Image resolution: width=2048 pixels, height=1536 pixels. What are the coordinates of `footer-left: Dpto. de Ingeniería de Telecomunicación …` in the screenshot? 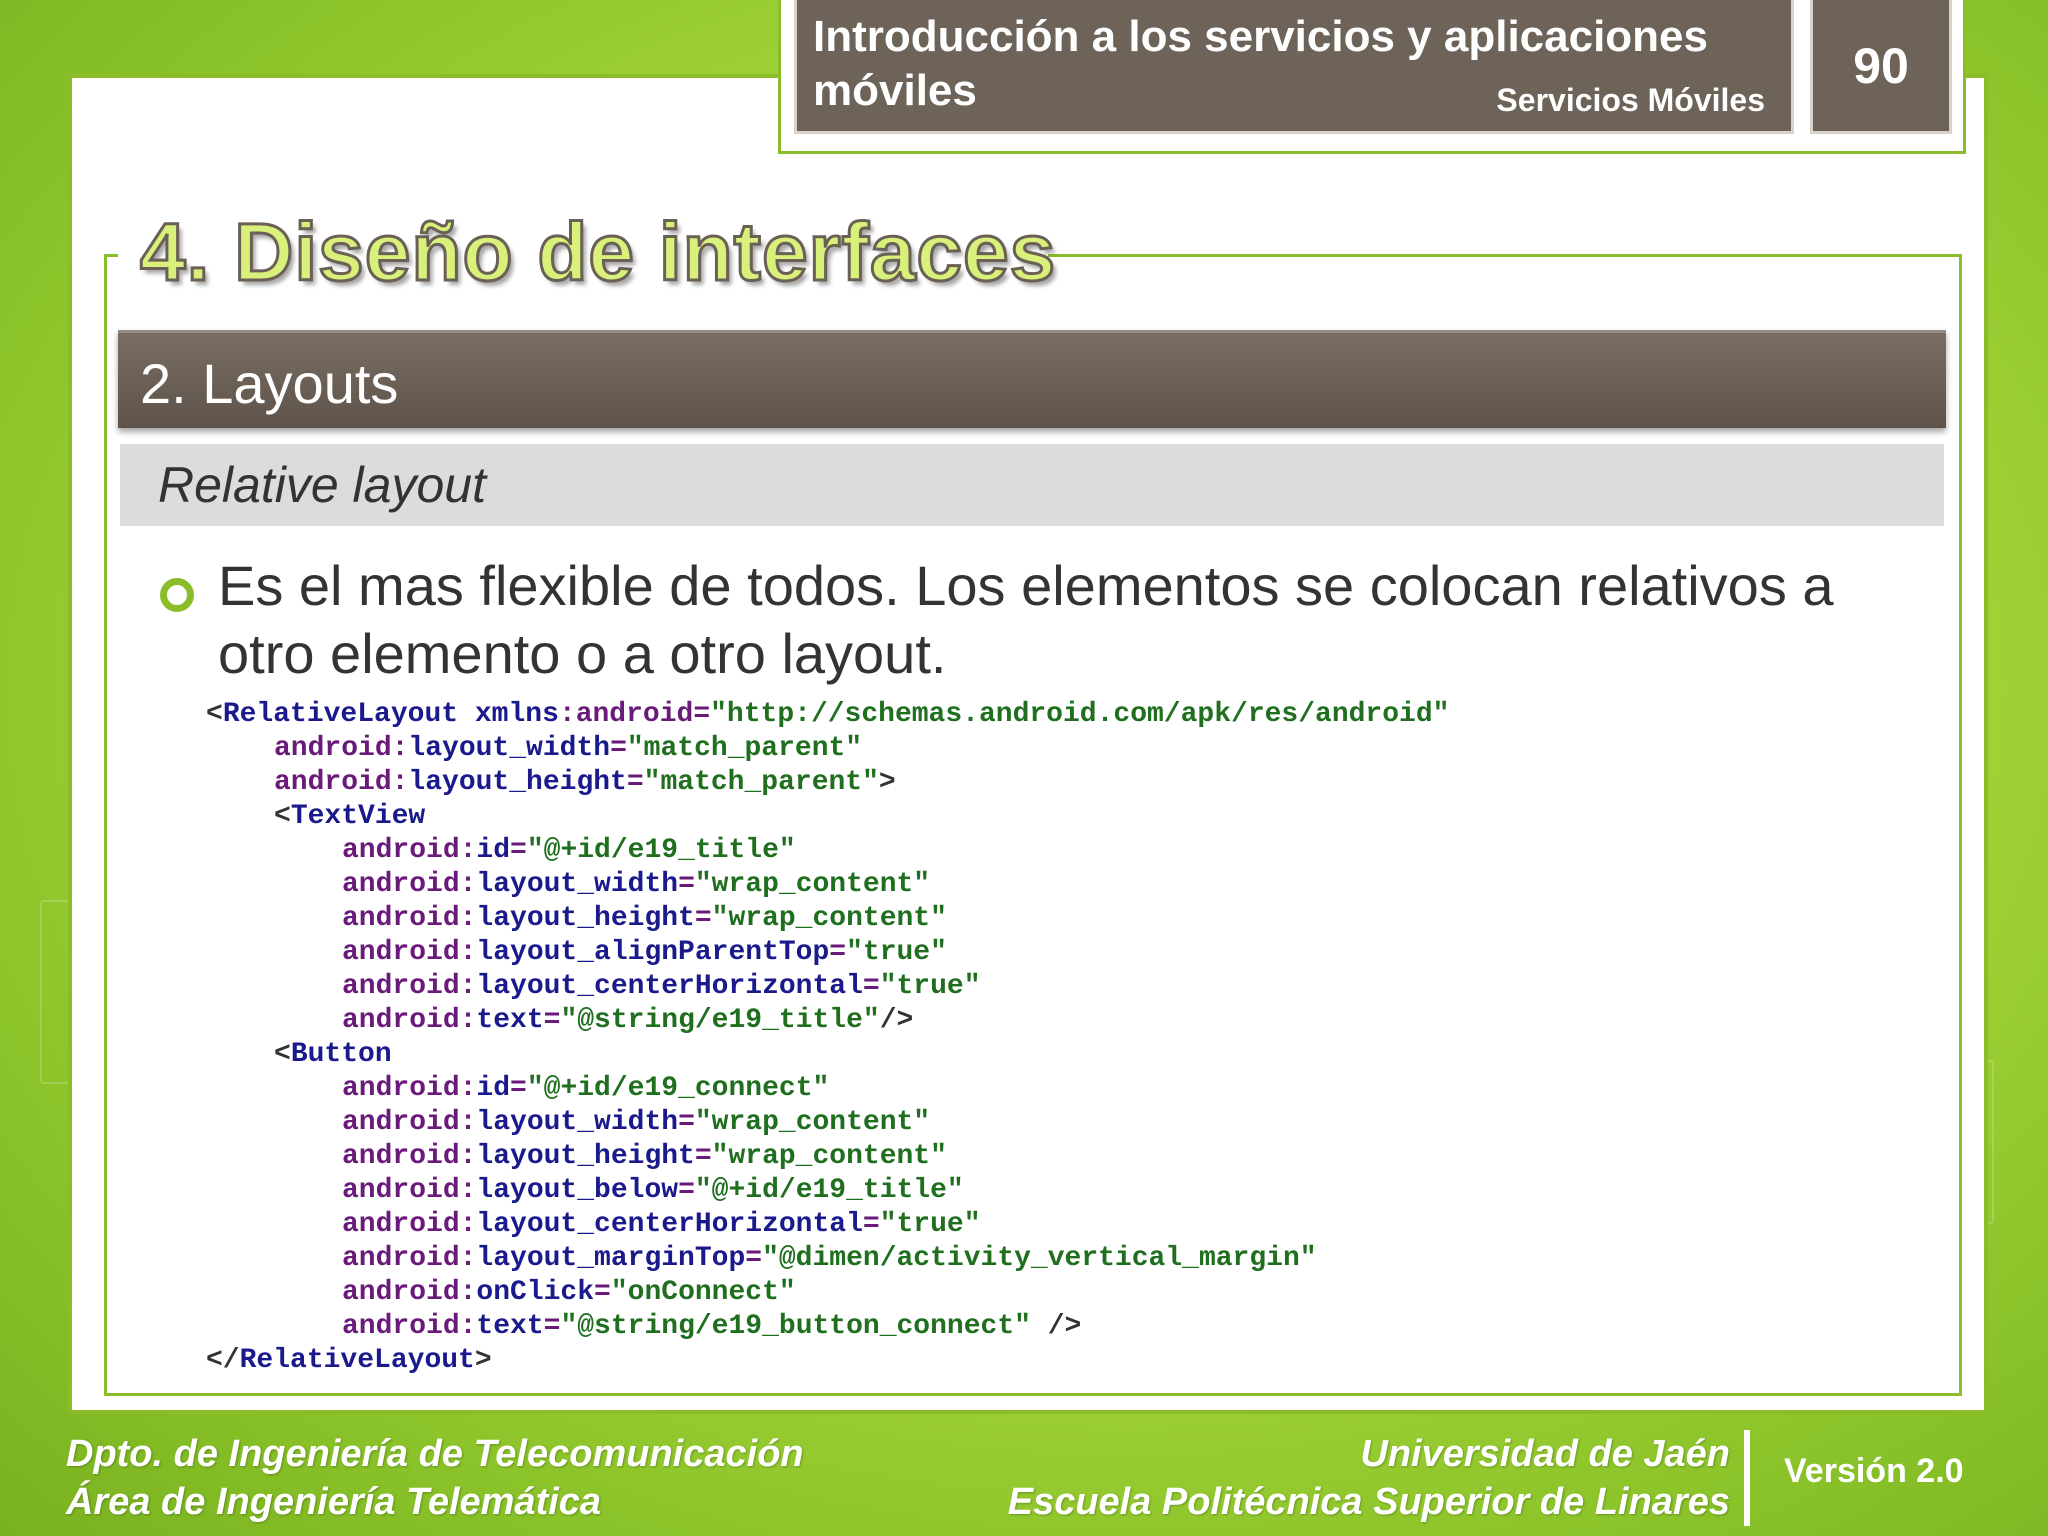 It's located at (435, 1478).